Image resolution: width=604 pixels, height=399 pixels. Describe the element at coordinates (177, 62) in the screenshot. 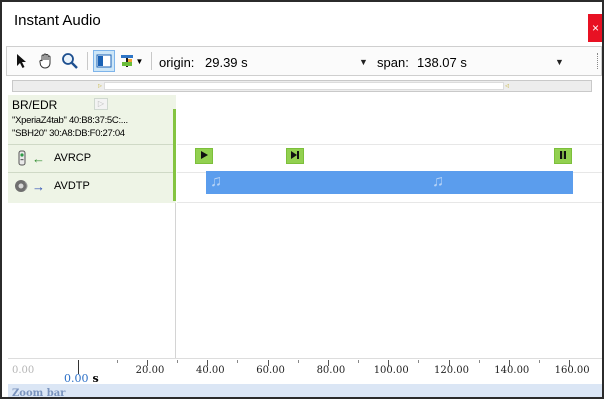

I see `origin-label: origin:` at that location.